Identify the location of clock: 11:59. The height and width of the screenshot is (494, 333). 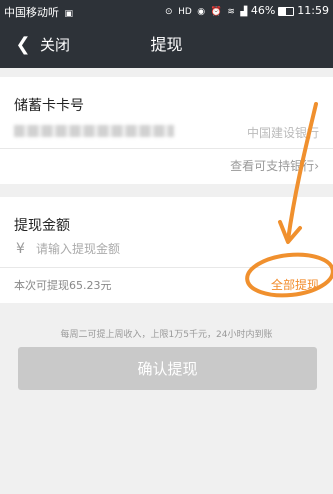
(313, 10).